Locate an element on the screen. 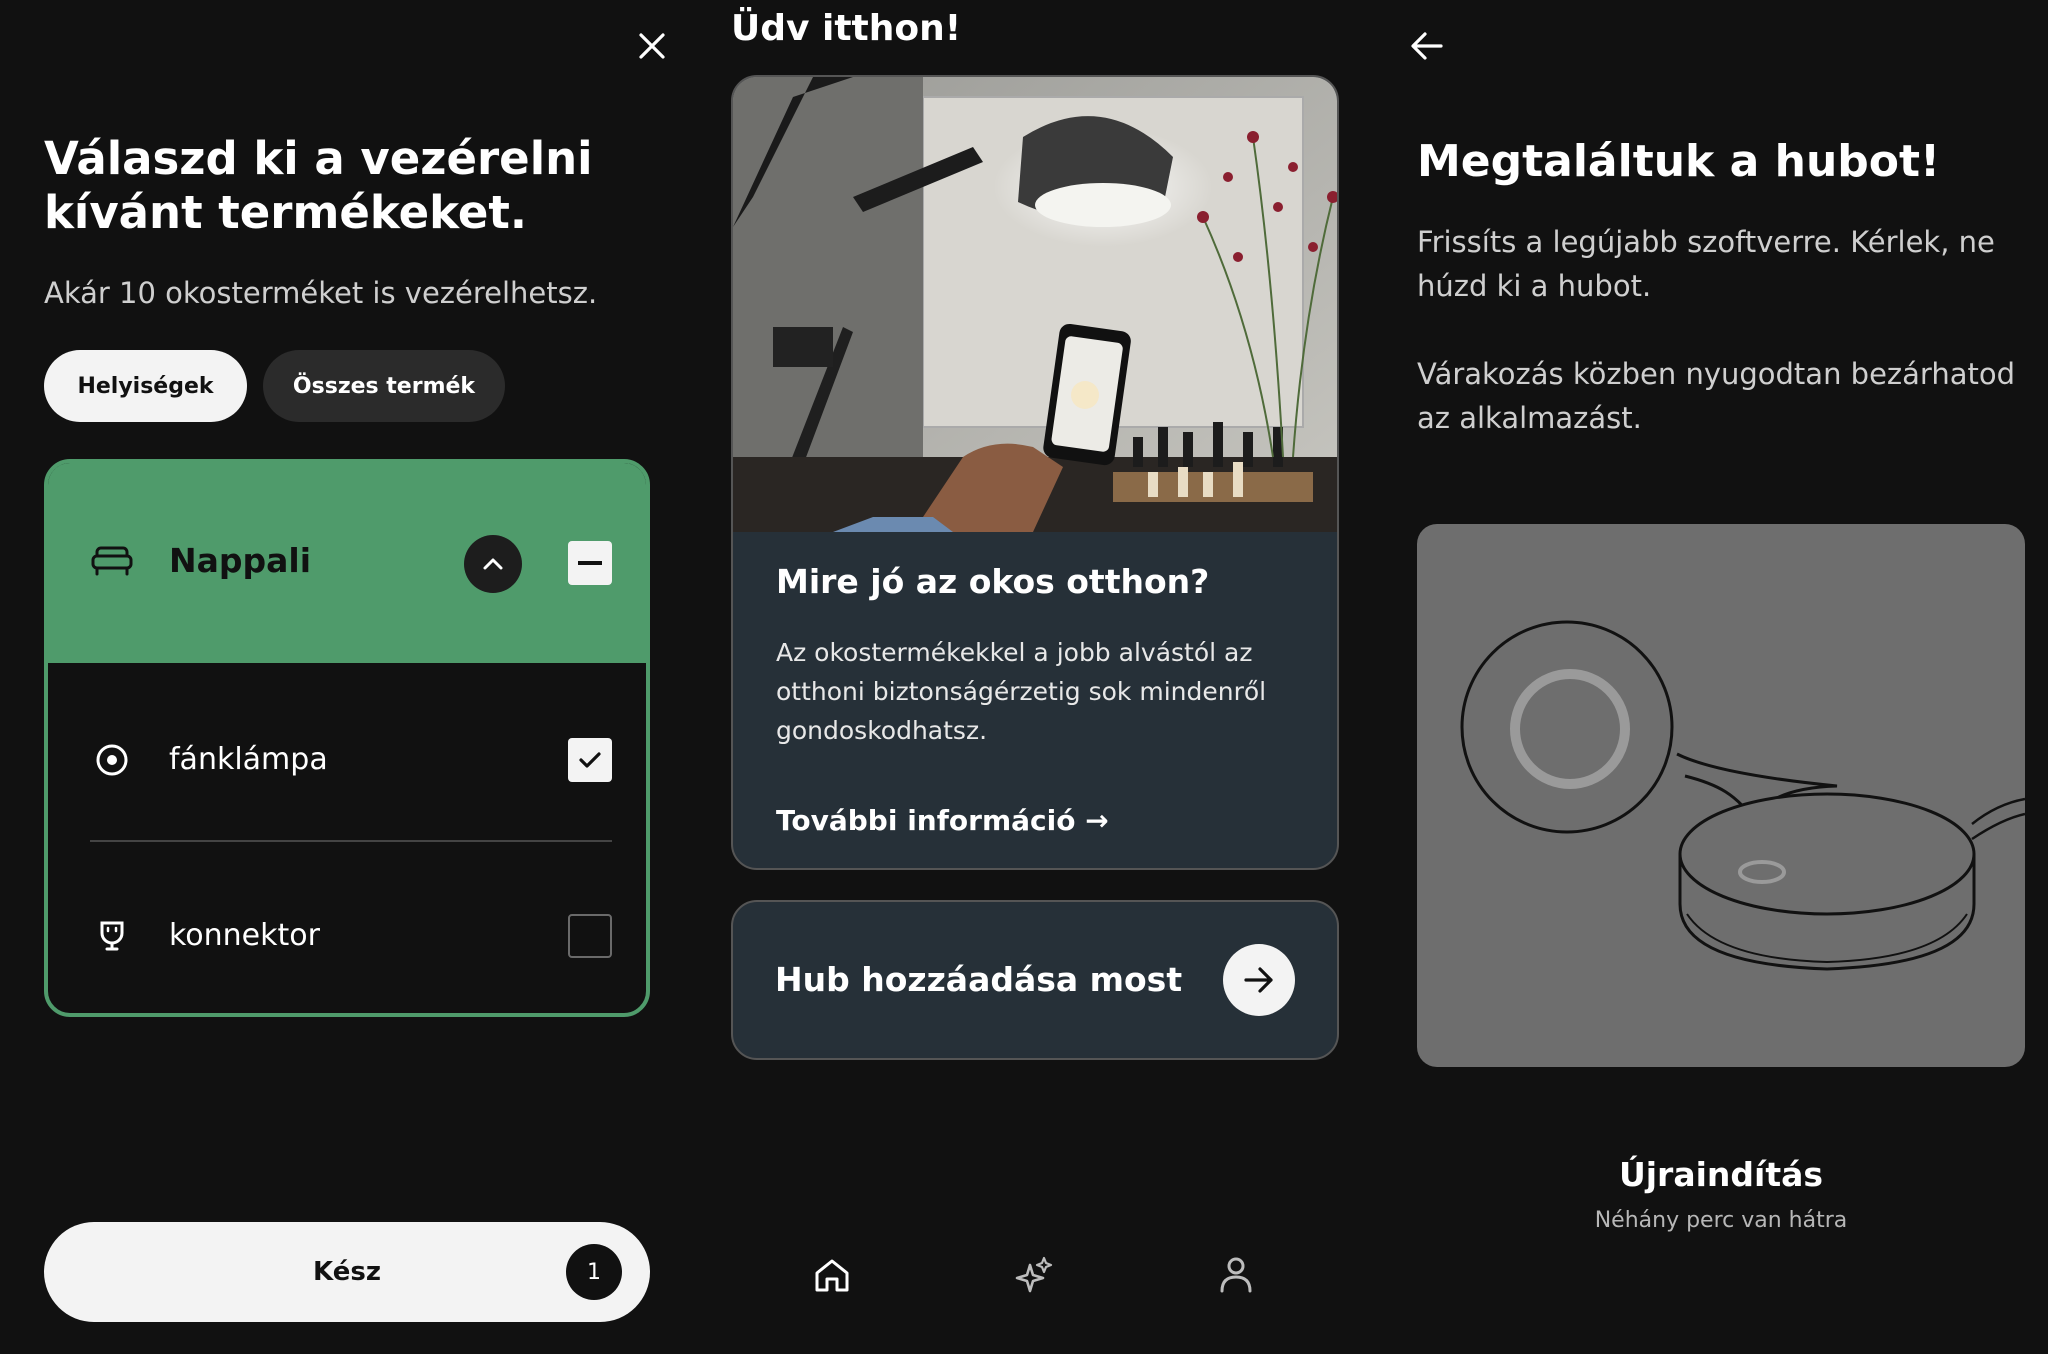 This screenshot has height=1354, width=2048. device-row-fanklampa: fánklámpa is located at coordinates (347, 763).